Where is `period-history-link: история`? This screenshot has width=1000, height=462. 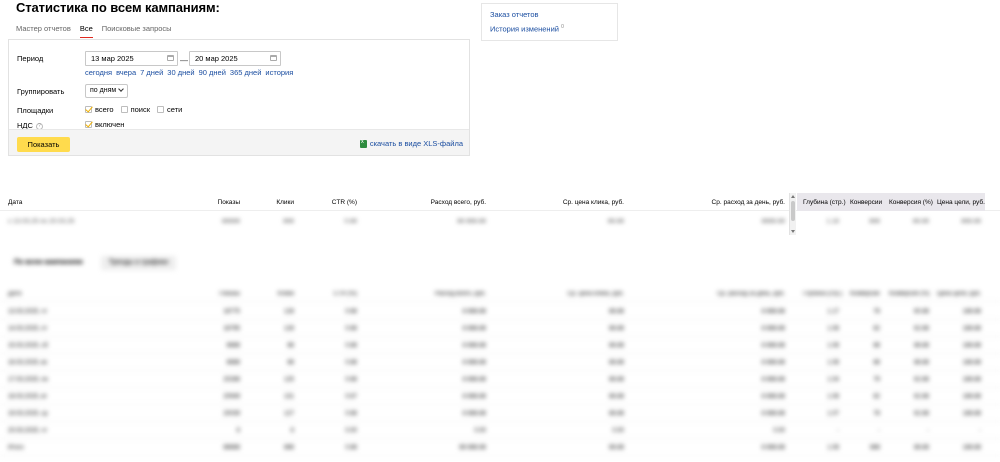 period-history-link: история is located at coordinates (279, 72).